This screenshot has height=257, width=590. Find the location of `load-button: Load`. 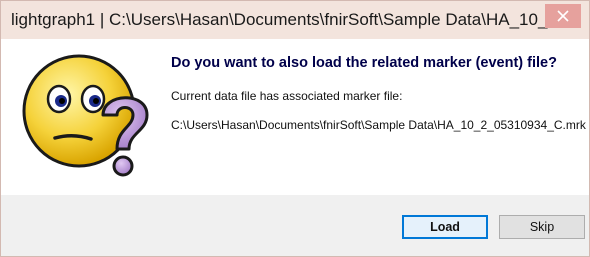

load-button: Load is located at coordinates (445, 227).